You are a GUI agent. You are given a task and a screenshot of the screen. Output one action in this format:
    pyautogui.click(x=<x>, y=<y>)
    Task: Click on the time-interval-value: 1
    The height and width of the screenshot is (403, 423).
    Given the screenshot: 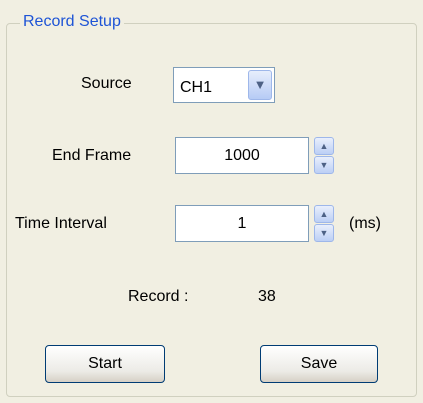 What is the action you would take?
    pyautogui.click(x=242, y=223)
    